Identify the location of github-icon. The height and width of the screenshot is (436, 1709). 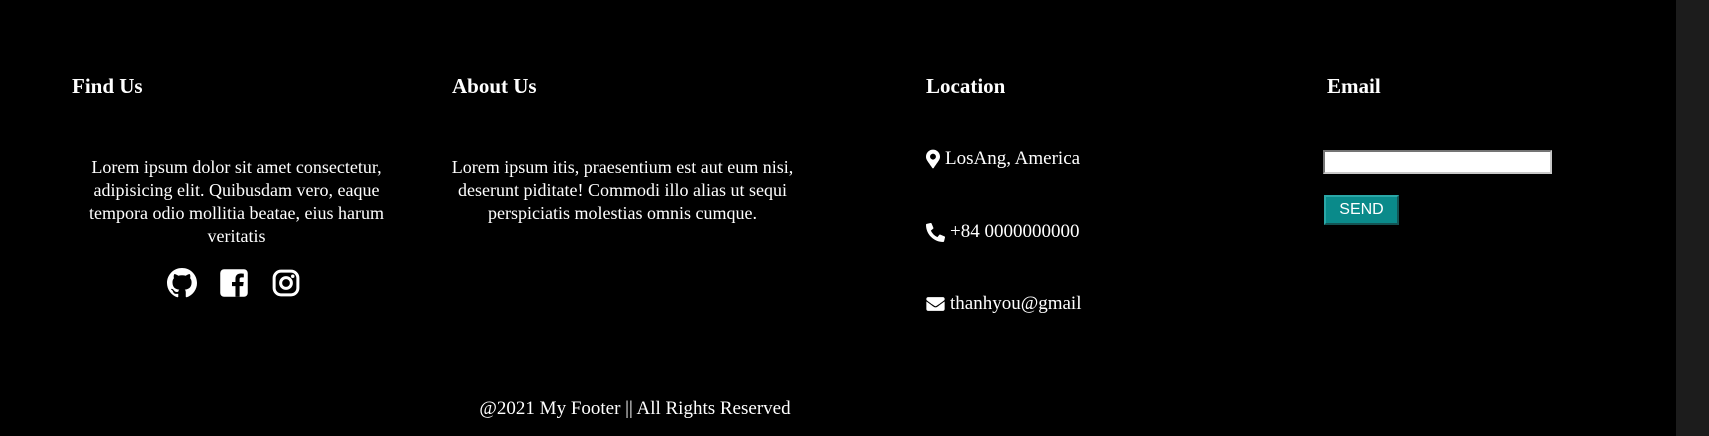
(182, 283).